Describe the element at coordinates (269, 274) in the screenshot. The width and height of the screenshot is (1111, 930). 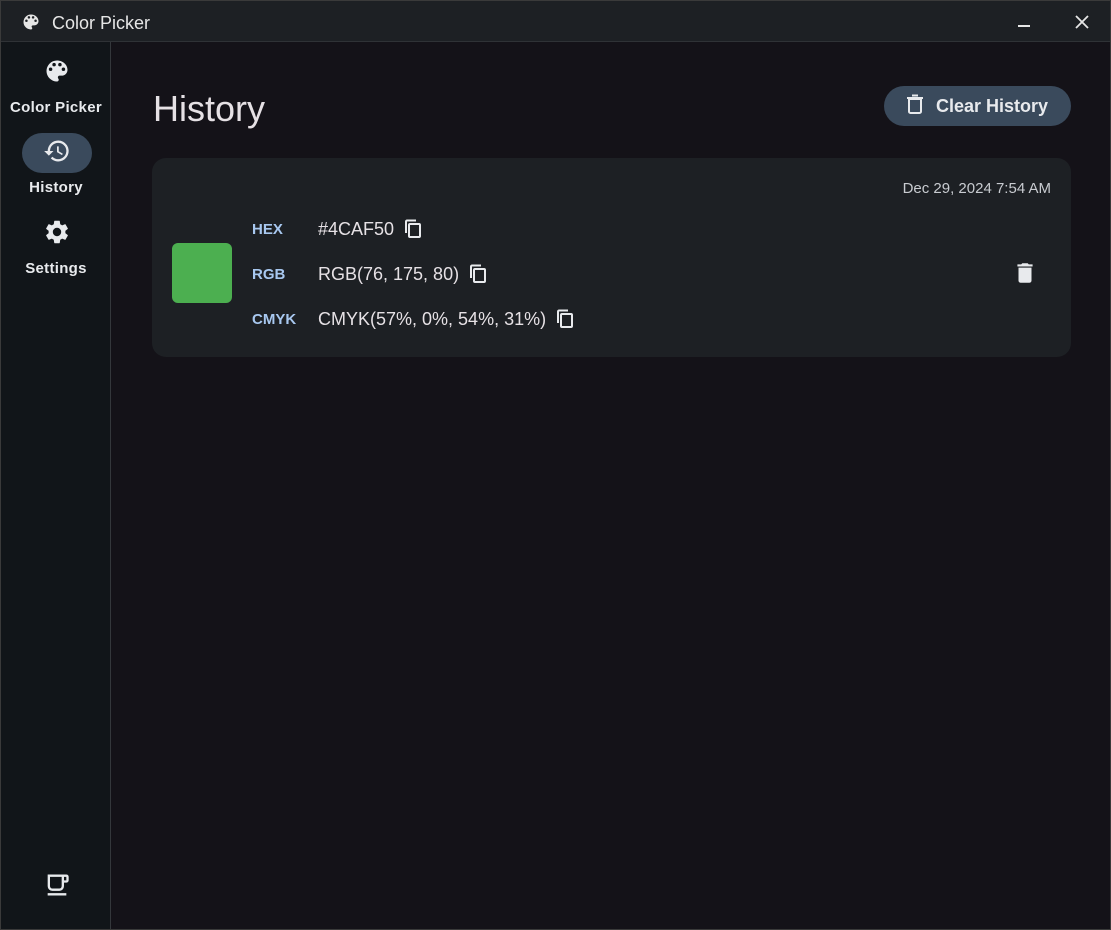
I see `format-key: RGB` at that location.